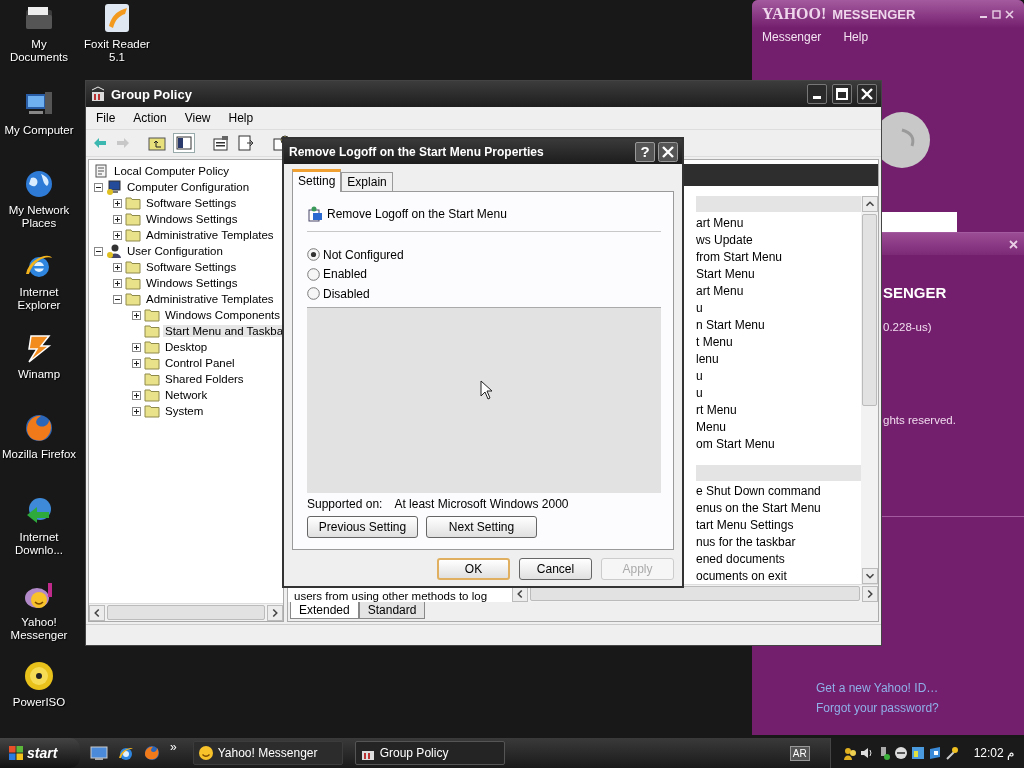 The width and height of the screenshot is (1024, 768). Describe the element at coordinates (917, 753) in the screenshot. I see `window-icon` at that location.